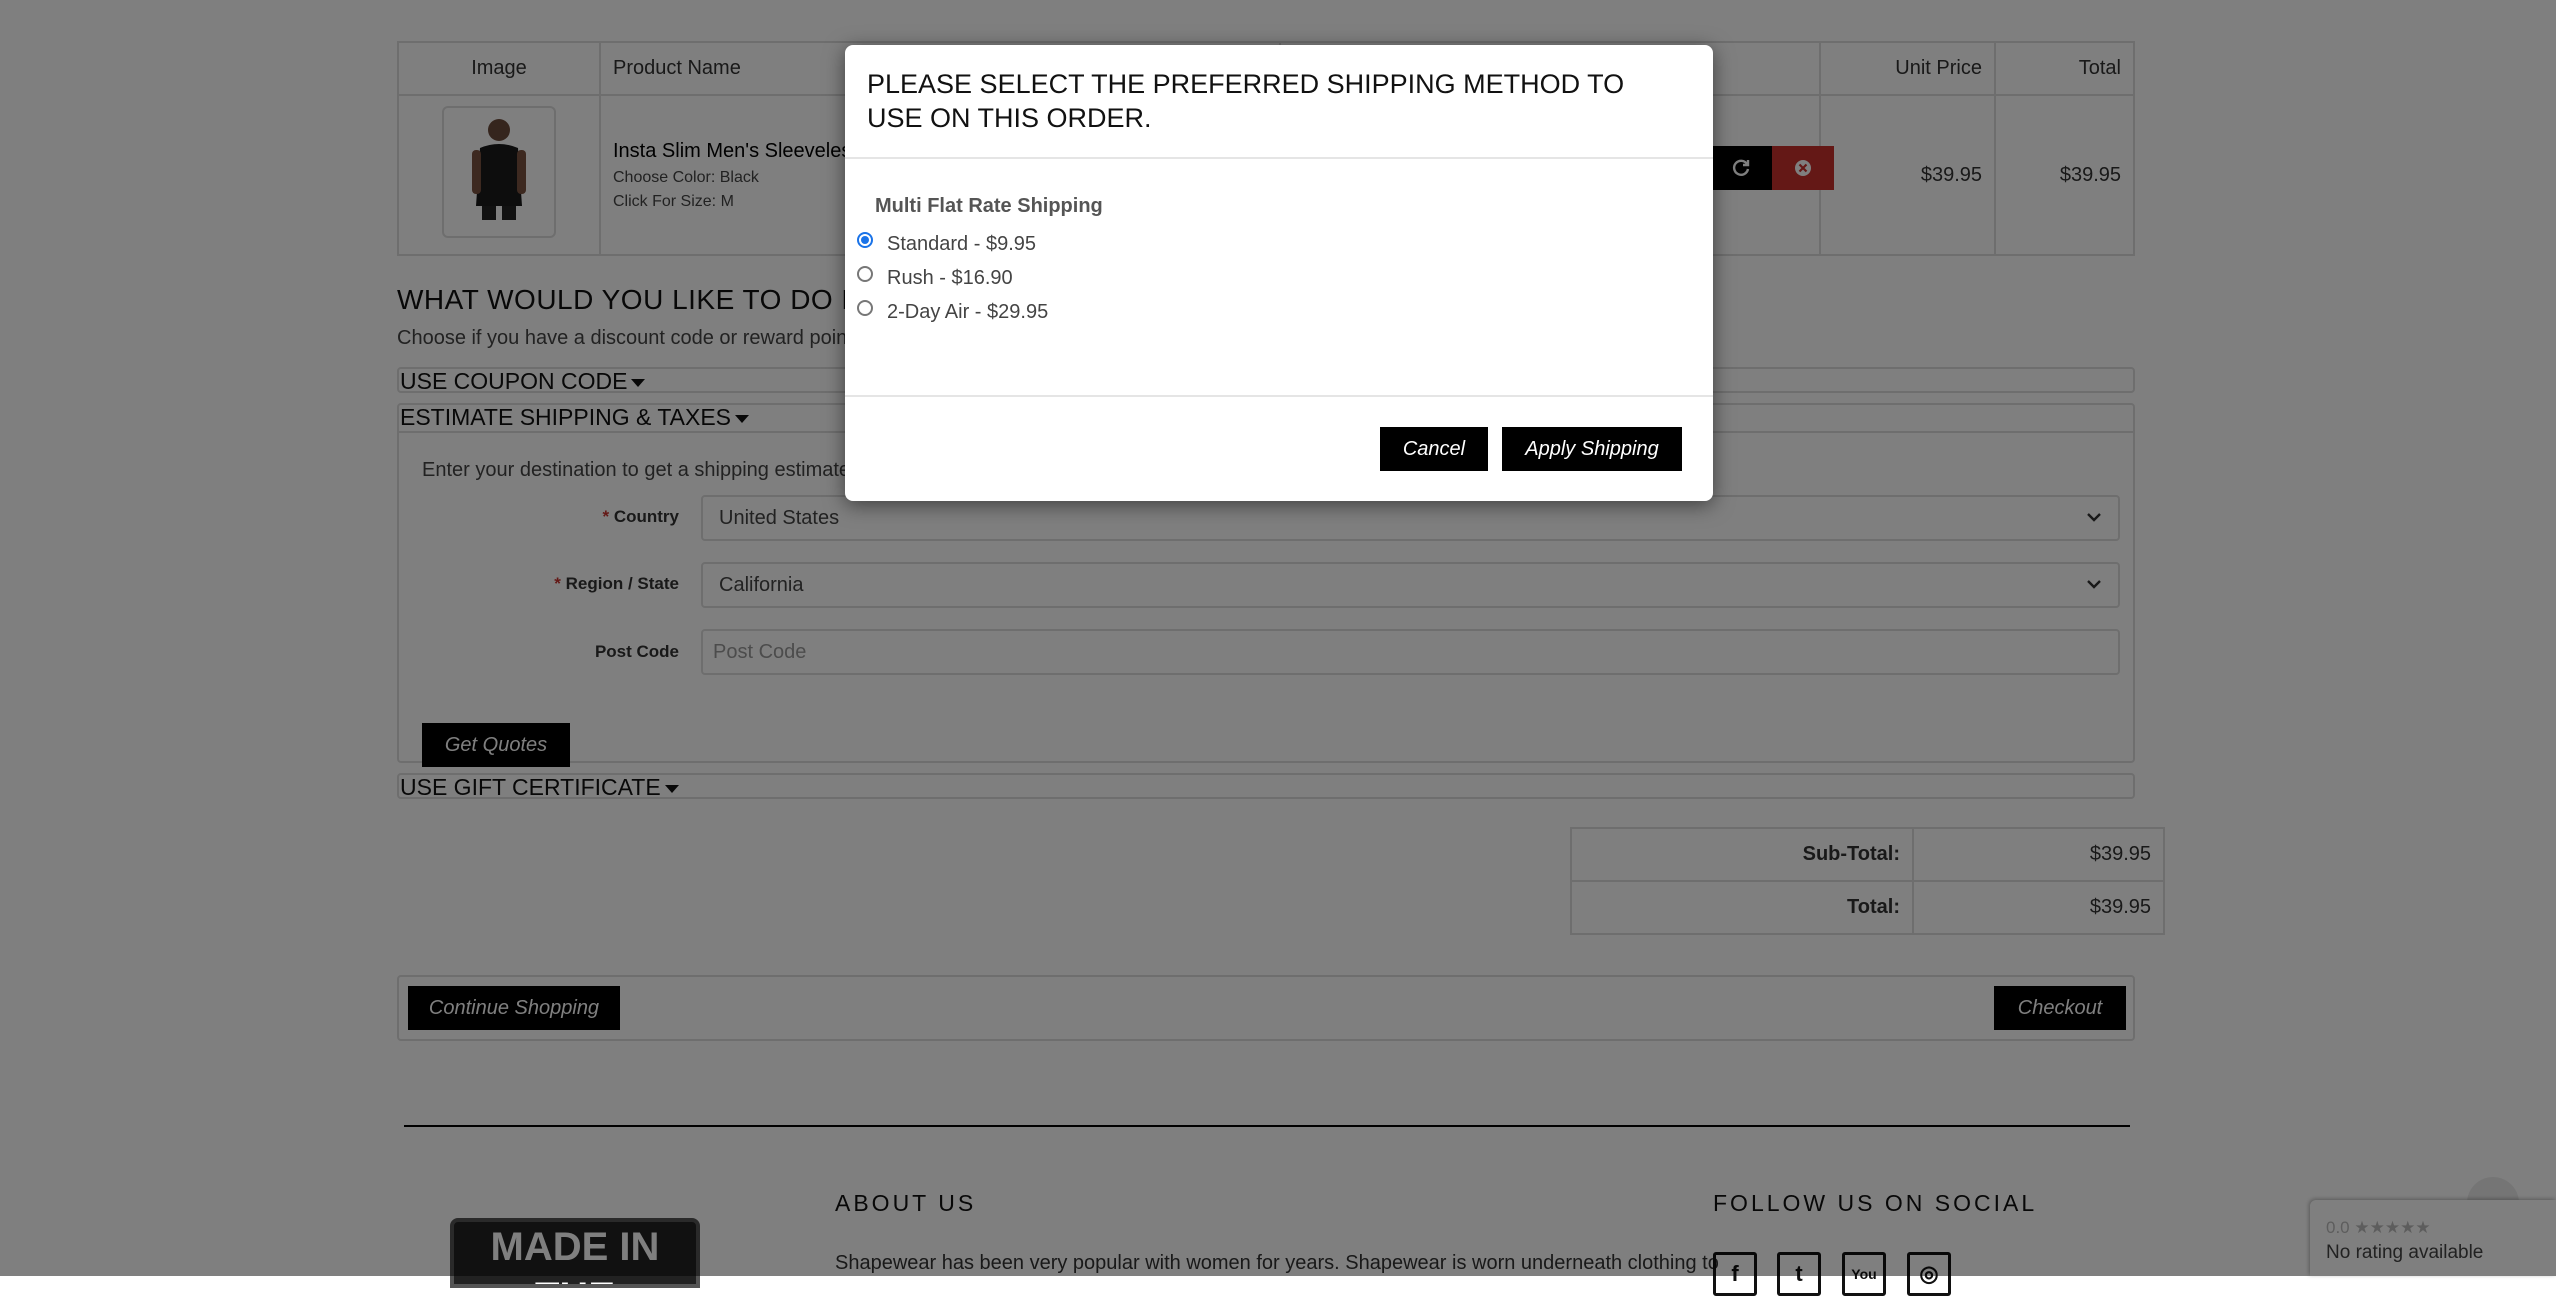 The image size is (2556, 1296). Describe the element at coordinates (1592, 449) in the screenshot. I see `apply-shipping-button: Apply Shipping` at that location.